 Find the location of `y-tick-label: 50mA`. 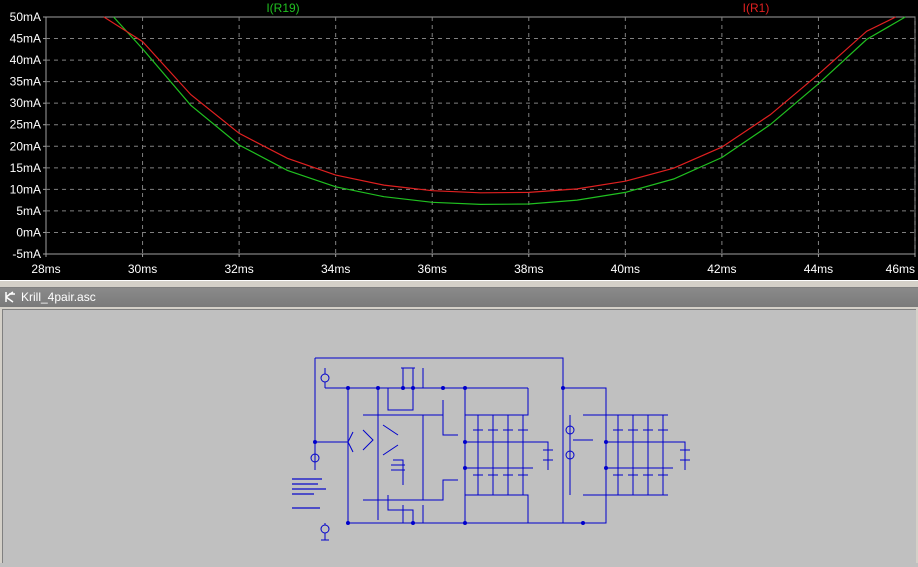

y-tick-label: 50mA is located at coordinates (25, 17).